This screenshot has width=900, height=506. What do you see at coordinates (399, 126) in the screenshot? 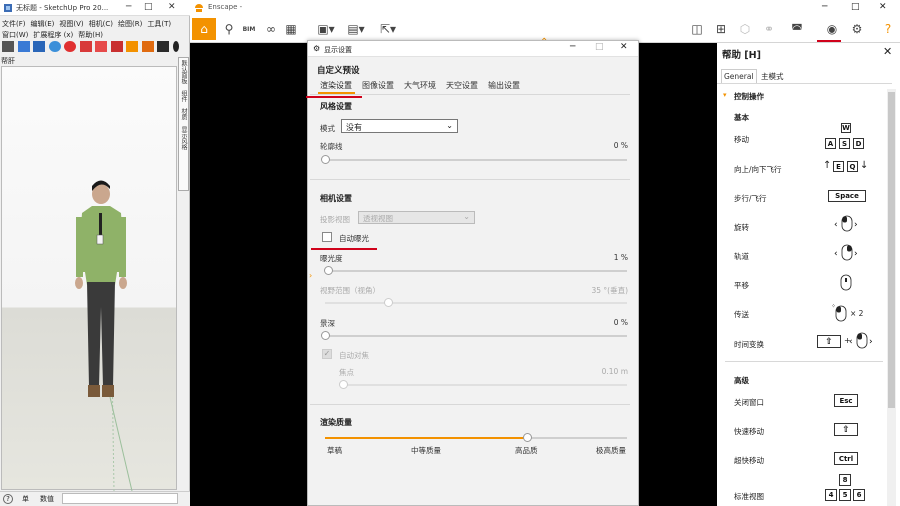
I see `mode-select: 没有 ⌄` at bounding box center [399, 126].